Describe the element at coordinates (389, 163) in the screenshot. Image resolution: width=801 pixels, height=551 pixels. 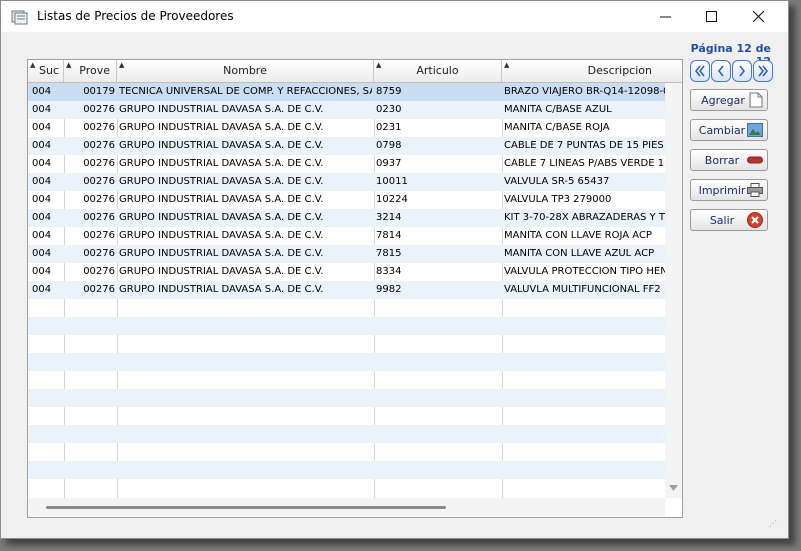
I see `table-cell: 0937` at that location.